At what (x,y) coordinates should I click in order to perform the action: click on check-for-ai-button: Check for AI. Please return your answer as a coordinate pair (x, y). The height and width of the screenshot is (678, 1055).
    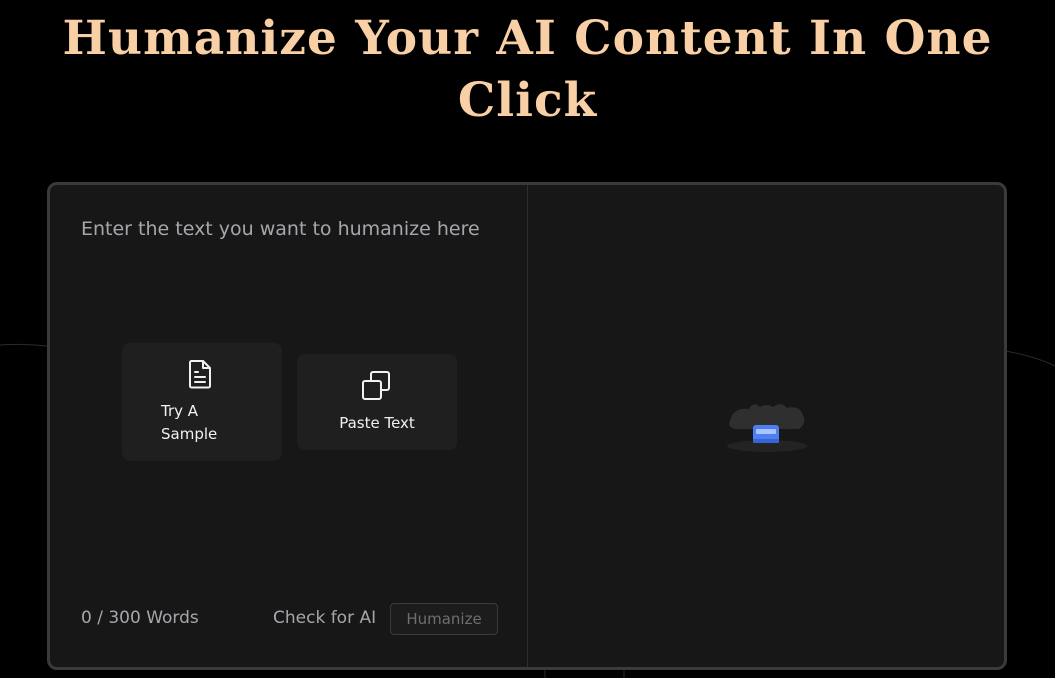
    Looking at the image, I should click on (324, 618).